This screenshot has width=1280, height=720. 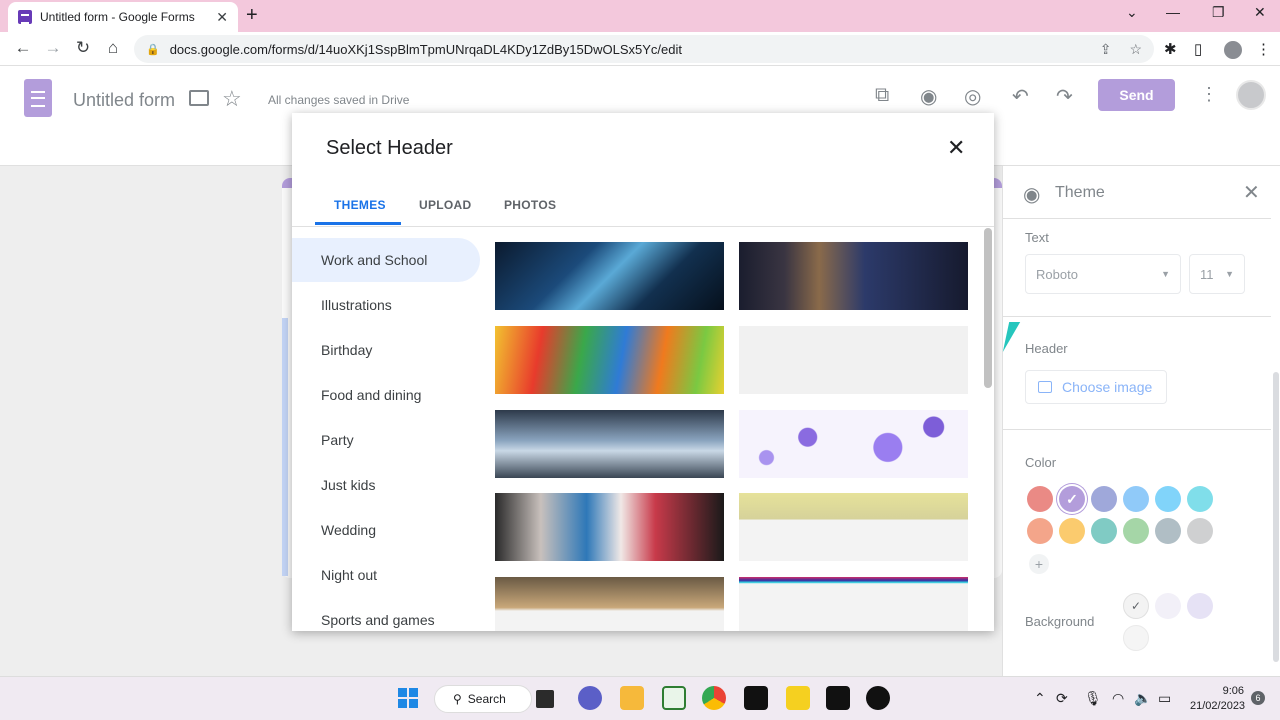 I want to click on theme-panel-close-icon: ✕, so click(x=1251, y=192).